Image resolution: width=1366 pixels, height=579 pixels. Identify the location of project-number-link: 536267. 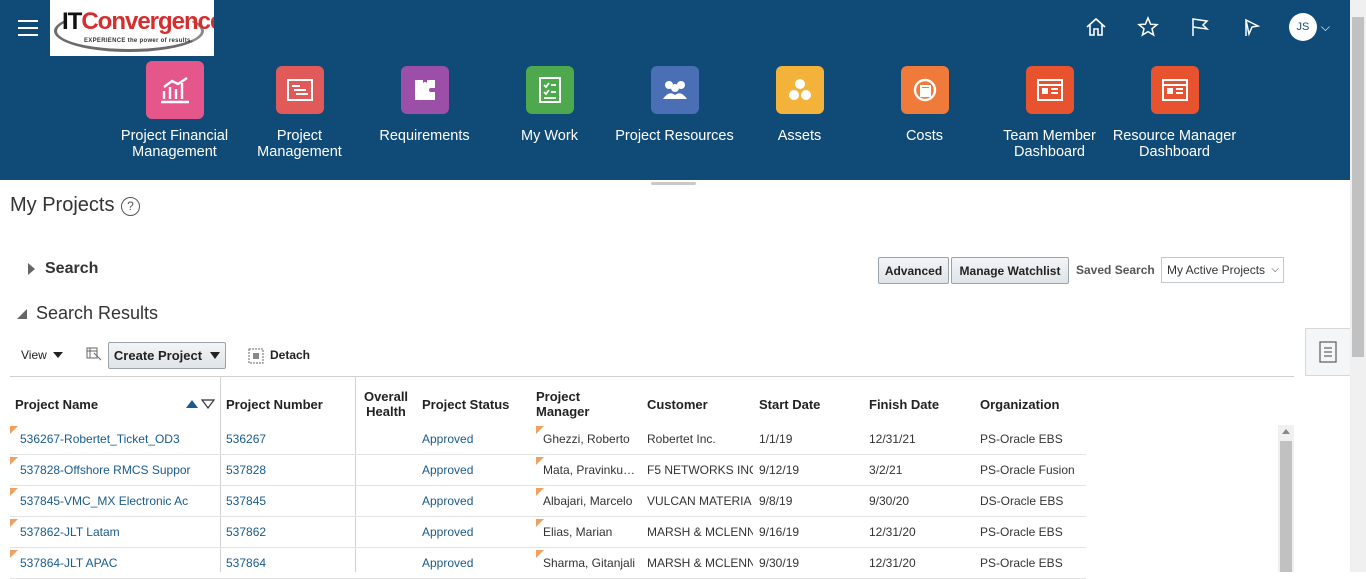
(286, 439).